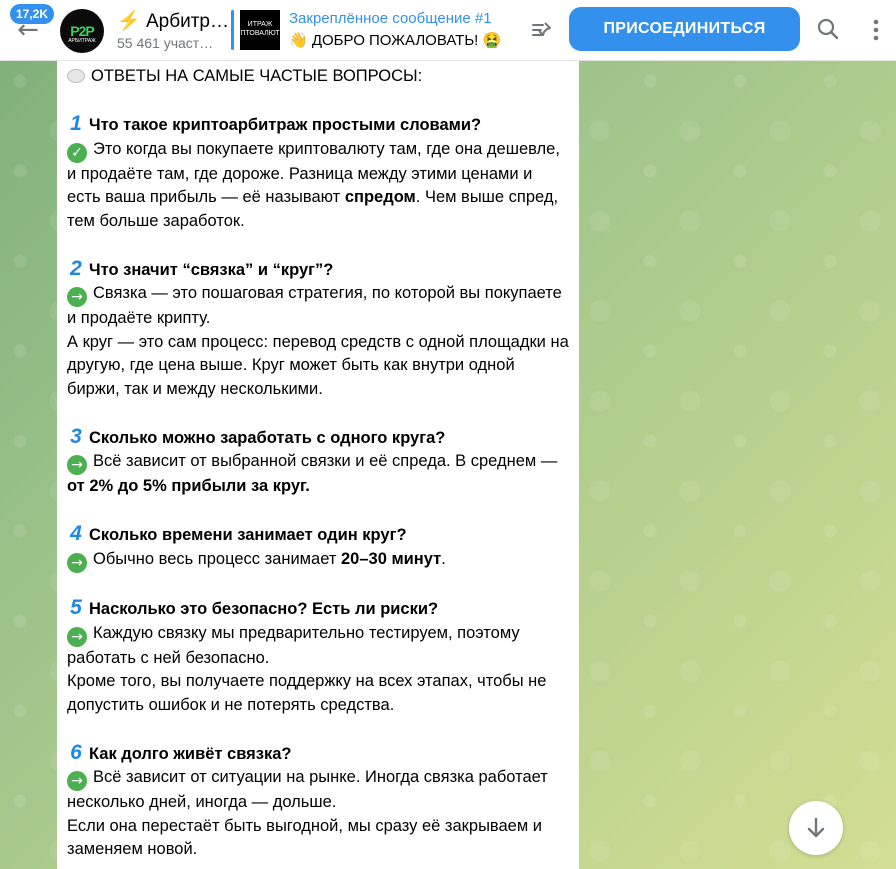  Describe the element at coordinates (395, 40) in the screenshot. I see `pinned-message-text: 👋 ДОБРО ПОЖАЛОВАТЬ! 🤮` at that location.